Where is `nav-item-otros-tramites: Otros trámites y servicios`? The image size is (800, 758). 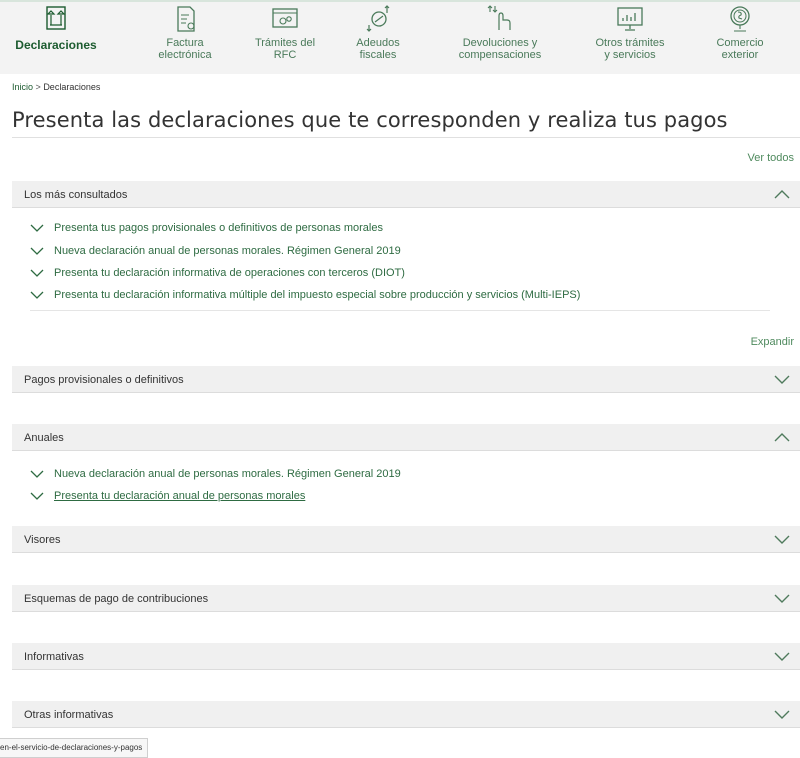
nav-item-otros-tramites: Otros trámites y servicios is located at coordinates (630, 38).